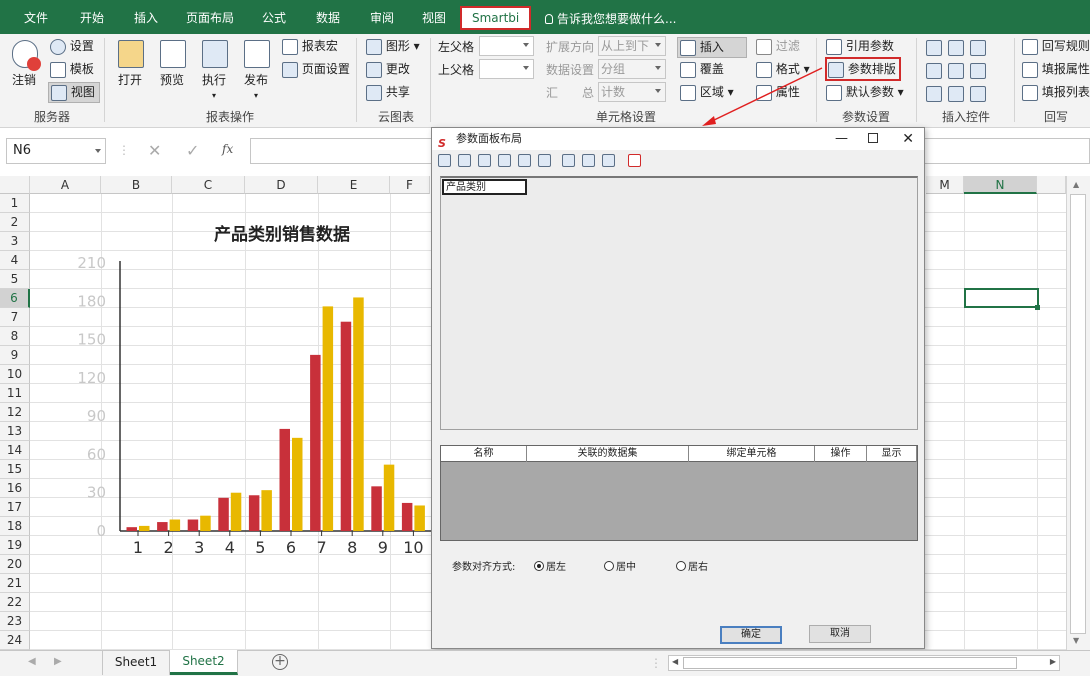 This screenshot has width=1090, height=676. I want to click on run-button: 执行 ▾, so click(214, 88).